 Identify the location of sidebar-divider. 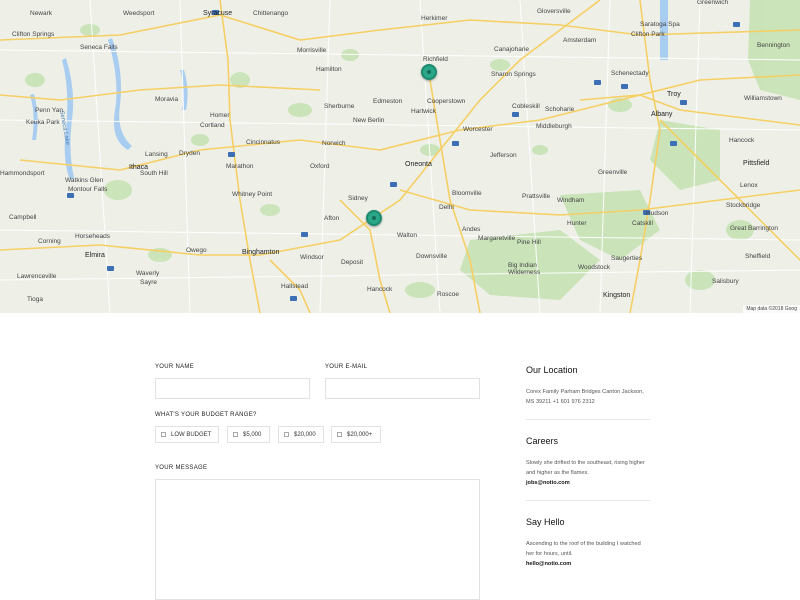
(588, 500).